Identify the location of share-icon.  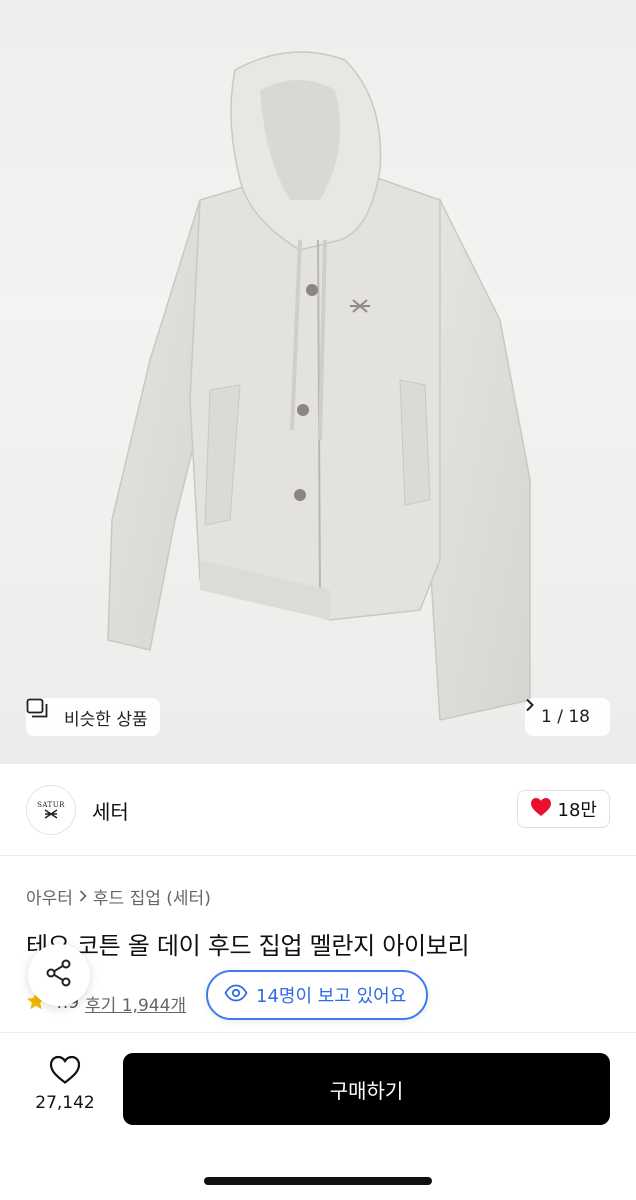
(59, 975).